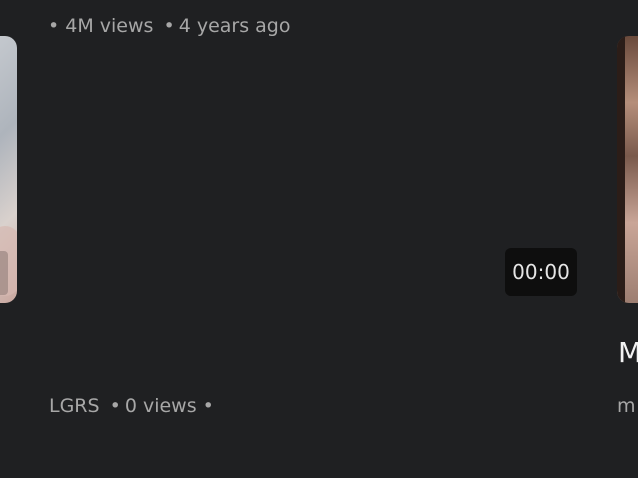 The width and height of the screenshot is (638, 478). Describe the element at coordinates (234, 26) in the screenshot. I see `upload-age: 4 years ago` at that location.